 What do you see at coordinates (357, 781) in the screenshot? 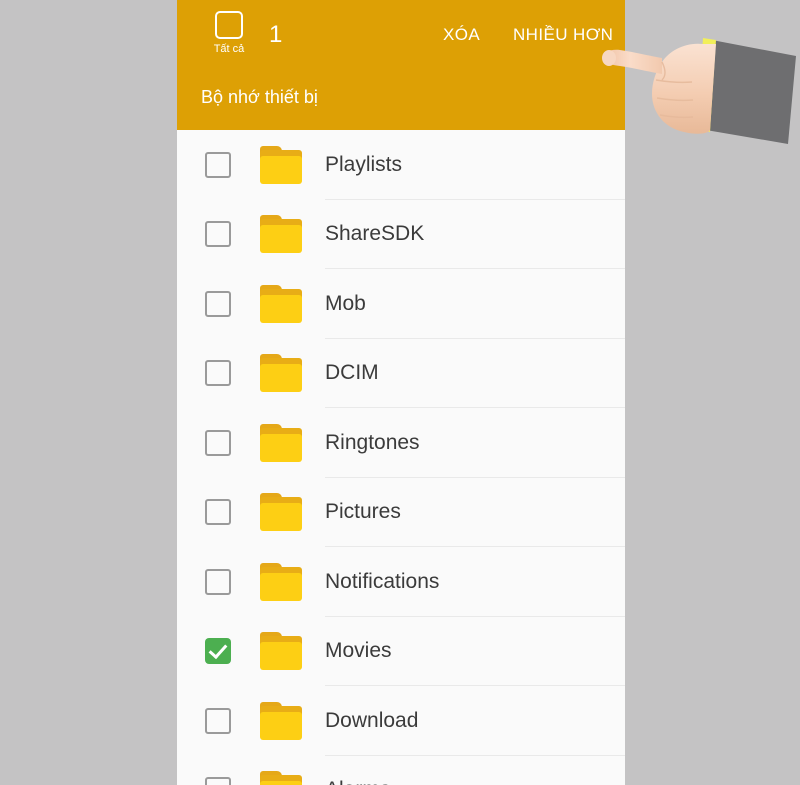
I see `list-item-label: Alarms` at bounding box center [357, 781].